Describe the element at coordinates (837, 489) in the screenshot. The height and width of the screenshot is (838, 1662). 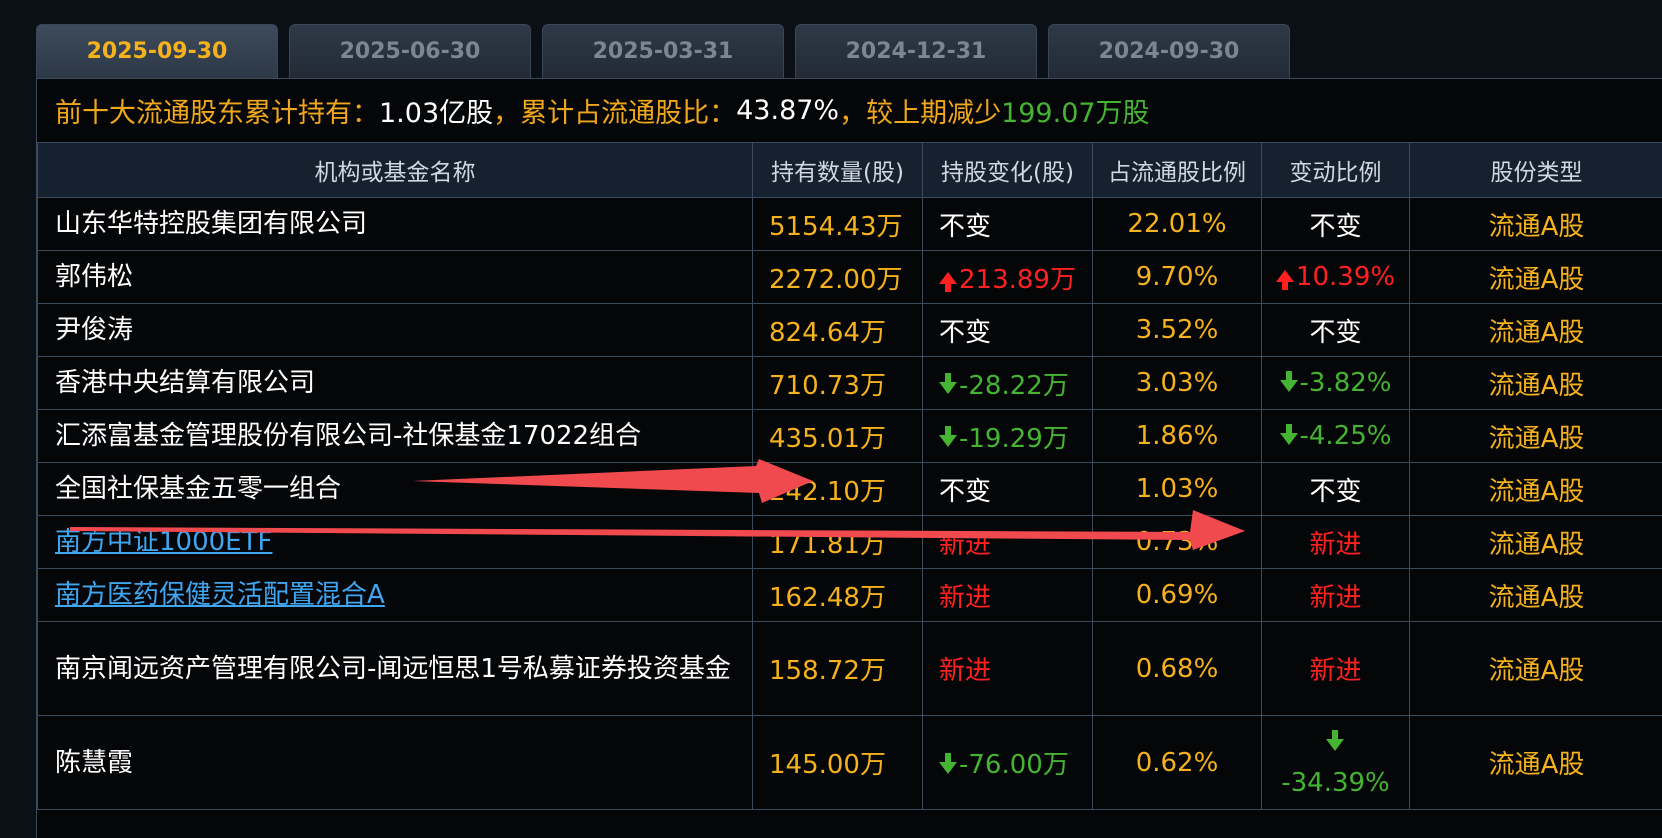
I see `holder-qty: 242.10万` at that location.